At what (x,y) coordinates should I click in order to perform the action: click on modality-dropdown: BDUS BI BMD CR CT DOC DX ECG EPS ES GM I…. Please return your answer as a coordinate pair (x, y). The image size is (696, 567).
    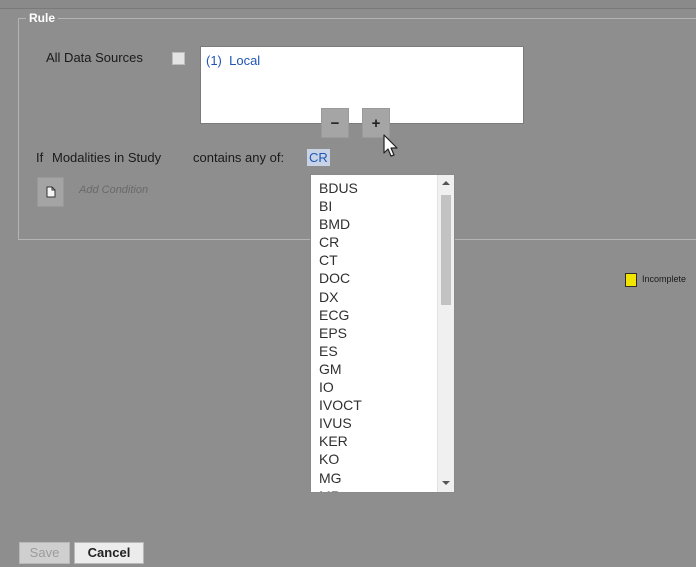
    Looking at the image, I should click on (382, 333).